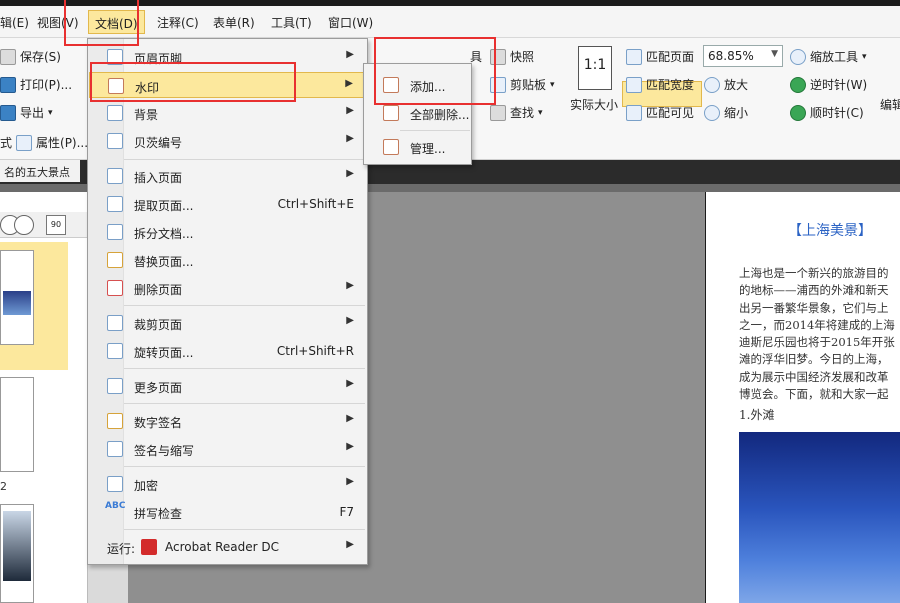 The image size is (900, 603). Describe the element at coordinates (56, 225) in the screenshot. I see `rotate-90-icon: 90` at that location.